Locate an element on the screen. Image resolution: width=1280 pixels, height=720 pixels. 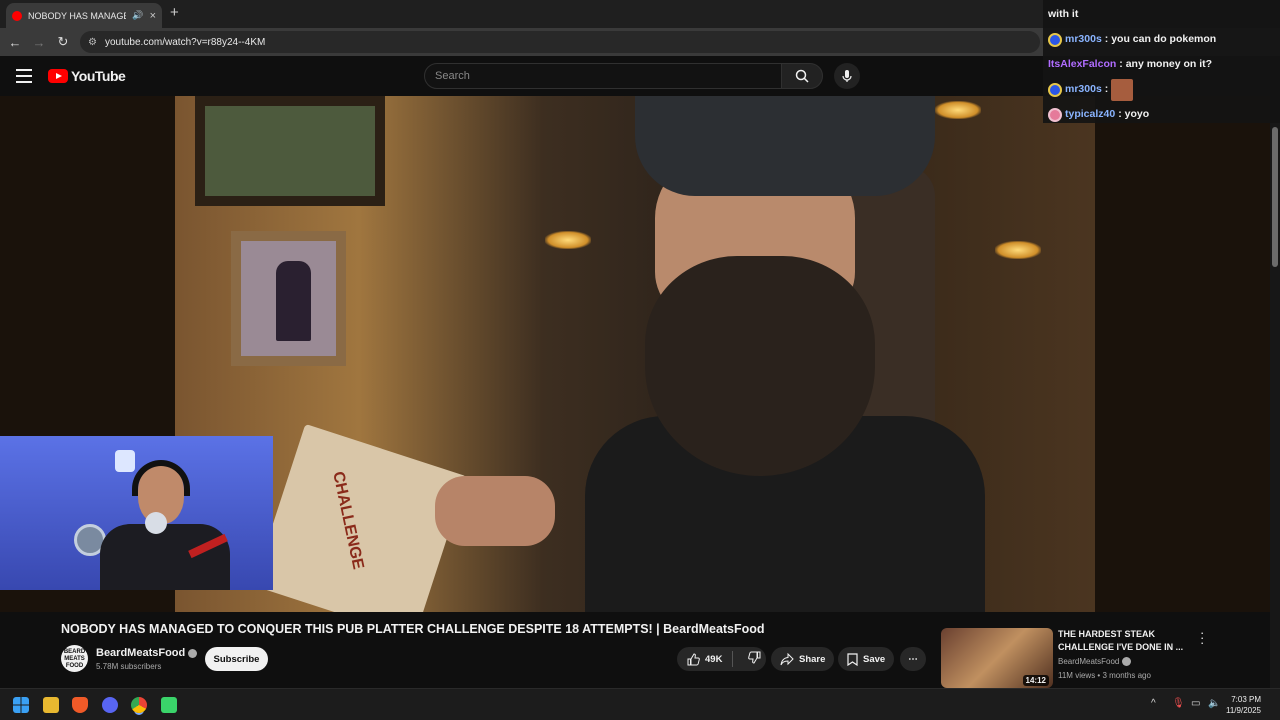
chat-message: mr300s: you can do pokemon is located at coordinates (1161, 39).